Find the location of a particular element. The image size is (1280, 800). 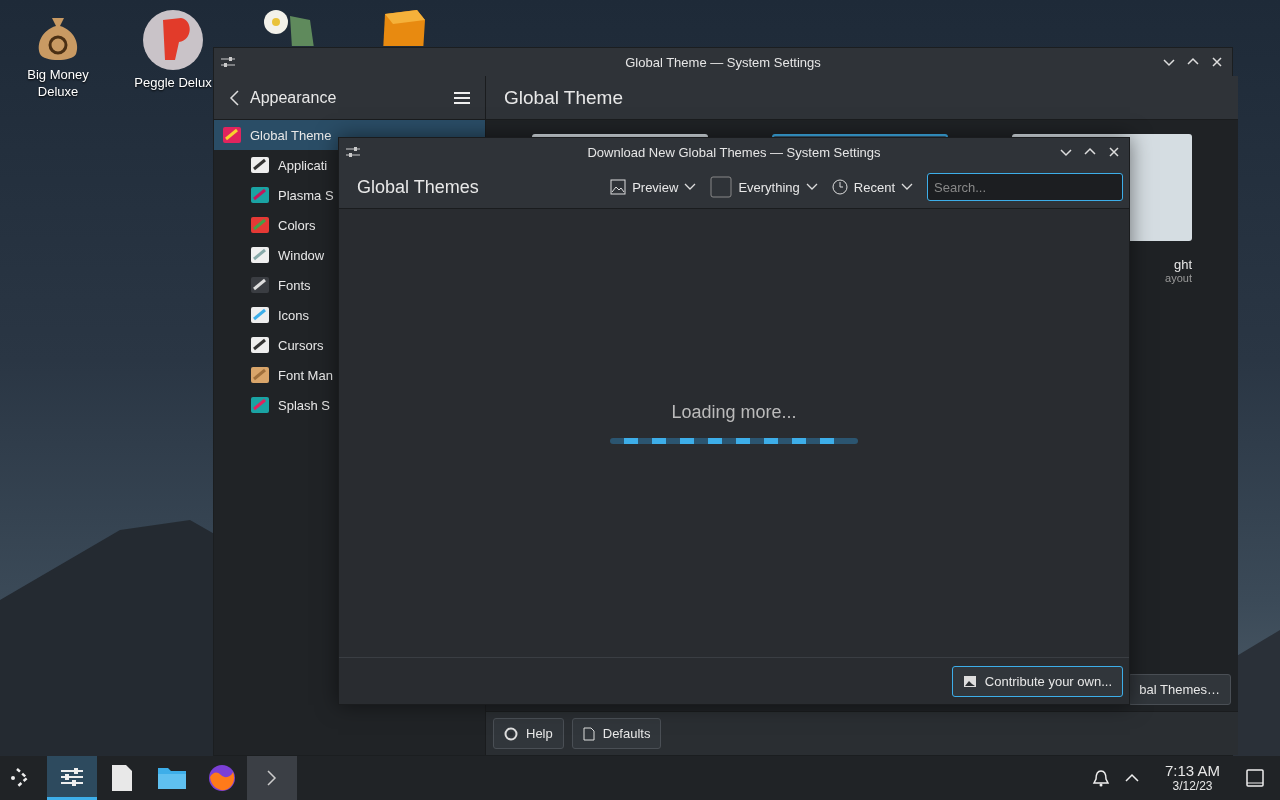

window-title: Download New Global Themes — System Settings is located at coordinates (734, 152).